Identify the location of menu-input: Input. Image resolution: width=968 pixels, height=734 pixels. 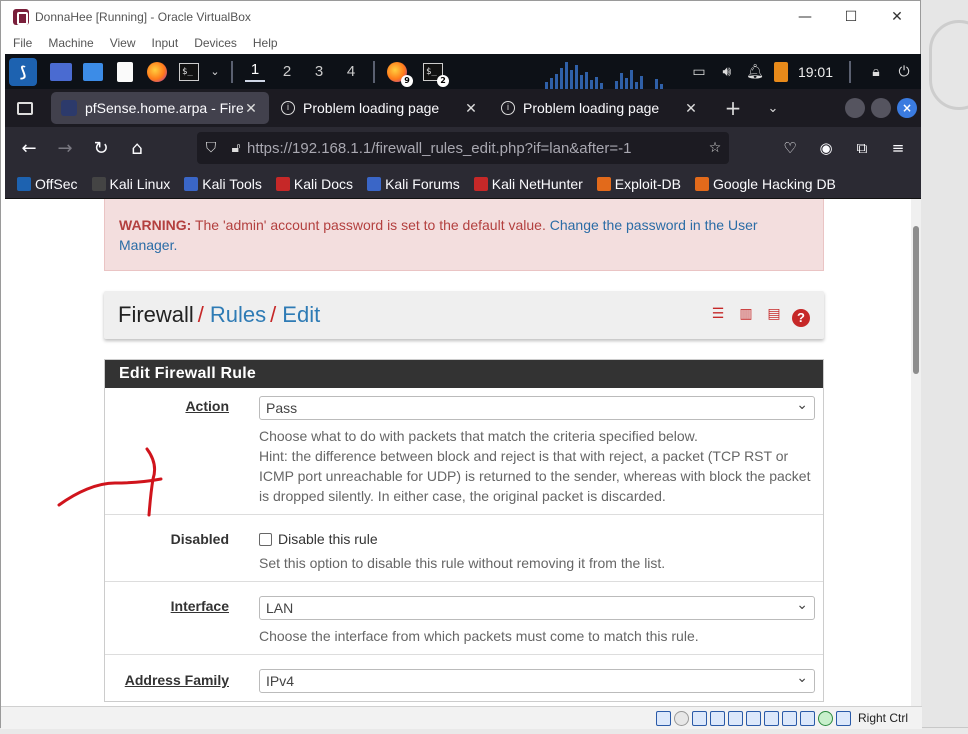
(165, 43).